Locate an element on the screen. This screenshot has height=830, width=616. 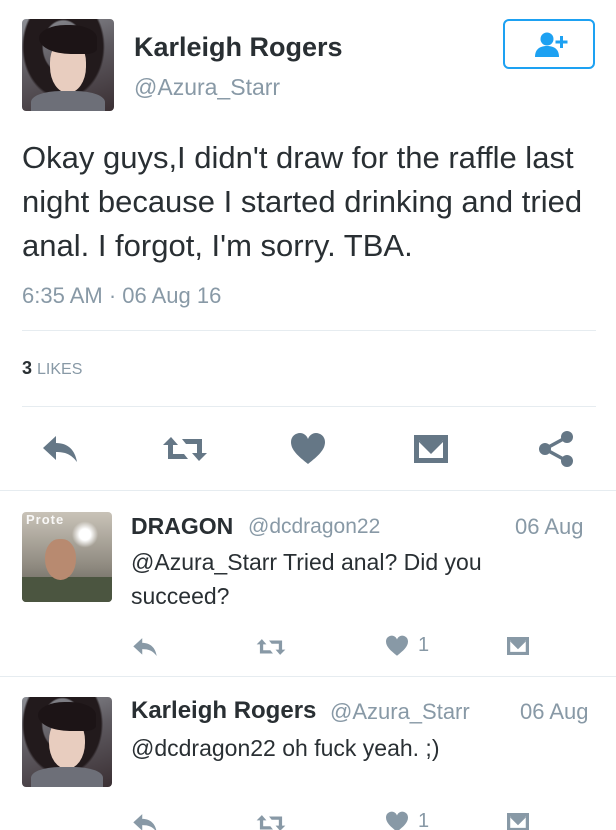
likes-count: 3 LIKES is located at coordinates (52, 368).